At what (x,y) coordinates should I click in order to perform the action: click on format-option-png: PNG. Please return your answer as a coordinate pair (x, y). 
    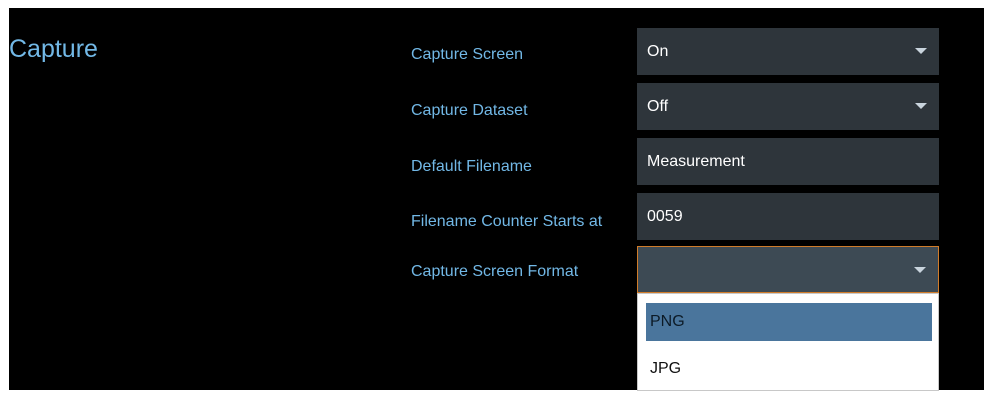
    Looking at the image, I should click on (789, 322).